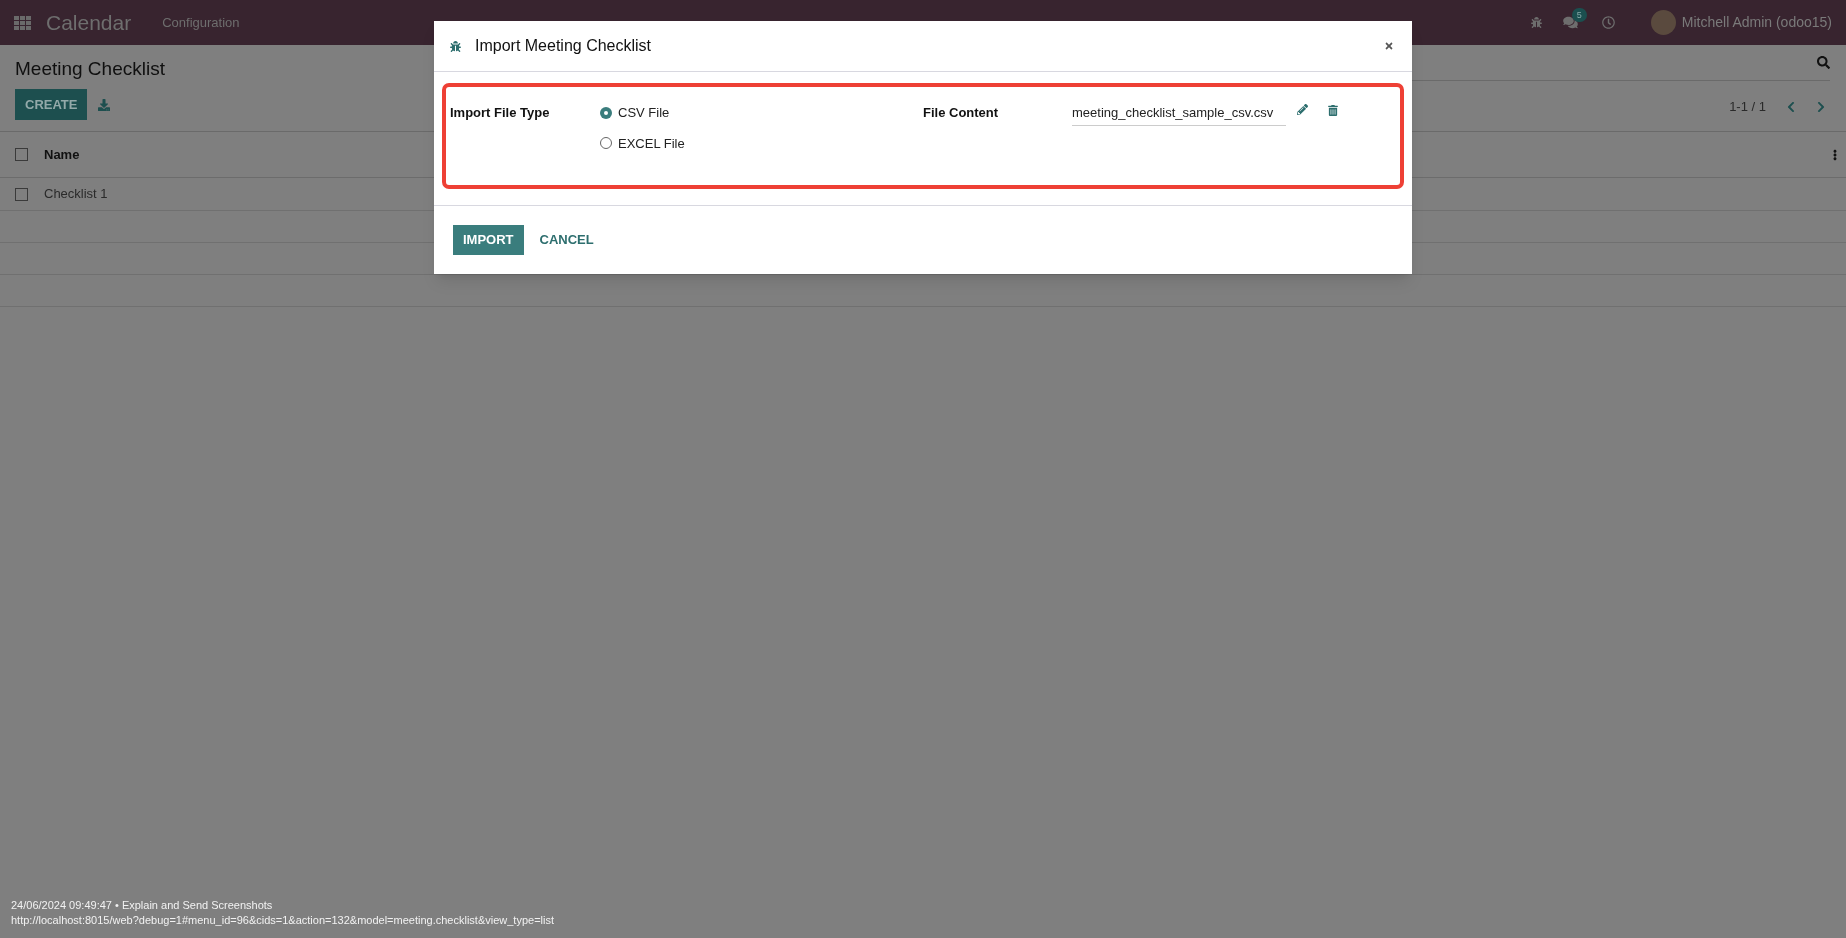 The image size is (1846, 938). What do you see at coordinates (563, 46) in the screenshot?
I see `dialog-title: Import Meeting Checklist` at bounding box center [563, 46].